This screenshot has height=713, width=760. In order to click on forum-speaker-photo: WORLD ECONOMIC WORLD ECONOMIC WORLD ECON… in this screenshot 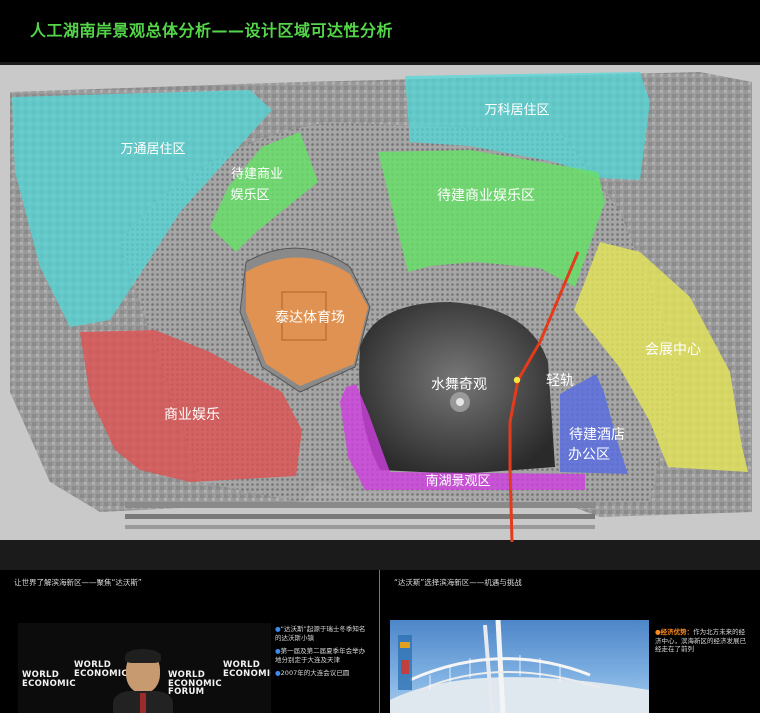, I will do `click(144, 668)`.